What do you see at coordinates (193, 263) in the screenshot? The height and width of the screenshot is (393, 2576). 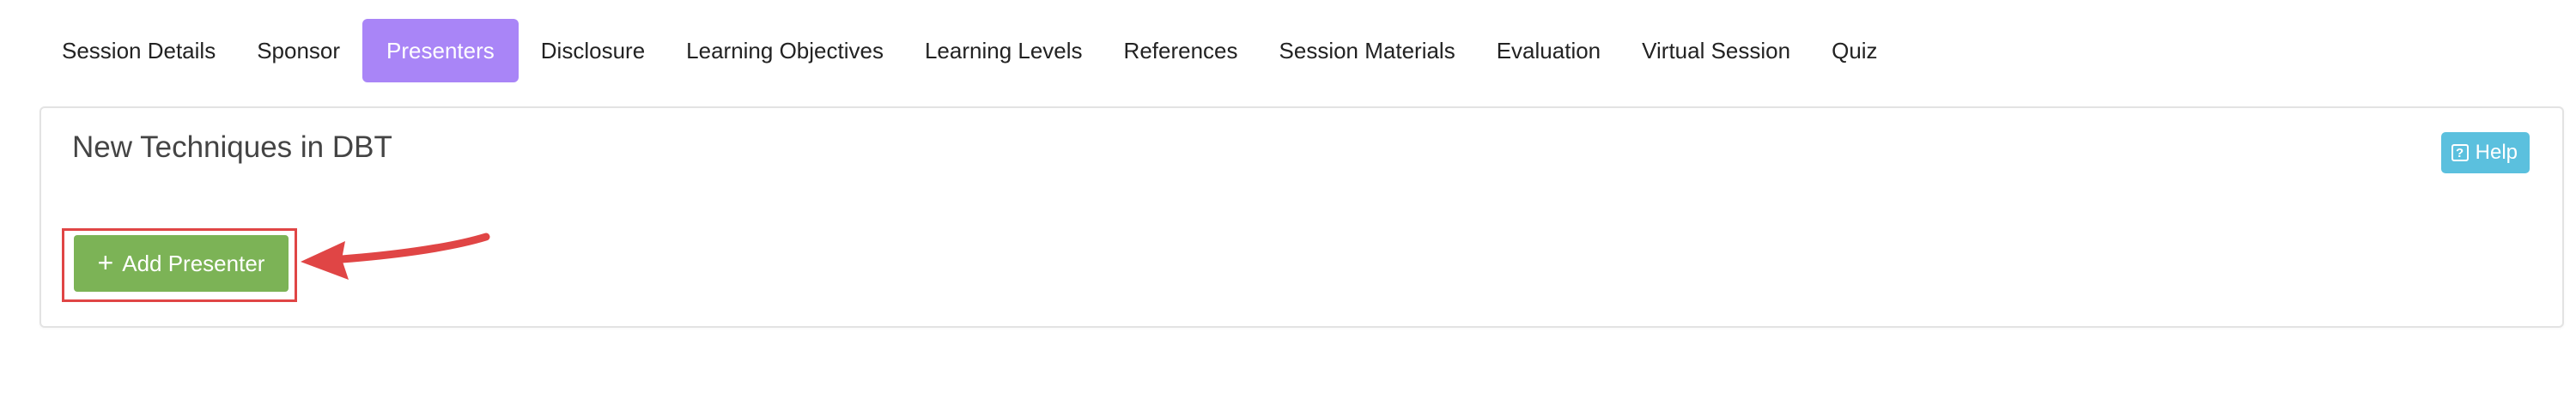 I see `add-presenter-label: Add Presenter` at bounding box center [193, 263].